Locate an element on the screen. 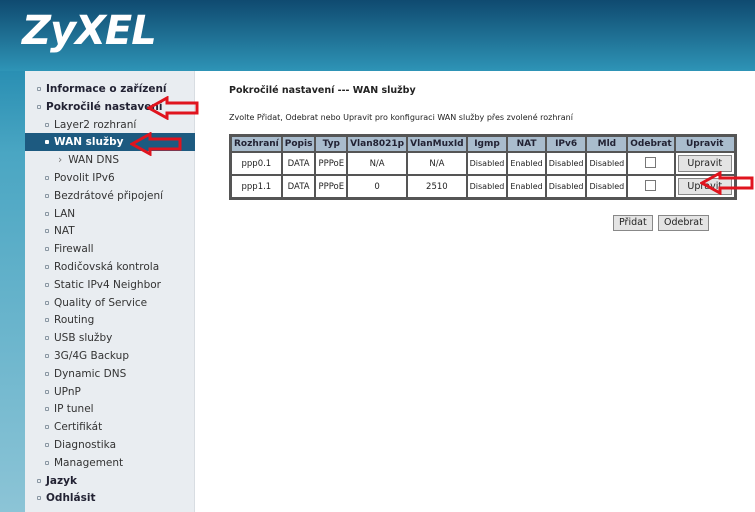 Image resolution: width=755 pixels, height=512 pixels. sidebar-item-label: Static IPv4 Neighbor is located at coordinates (107, 284).